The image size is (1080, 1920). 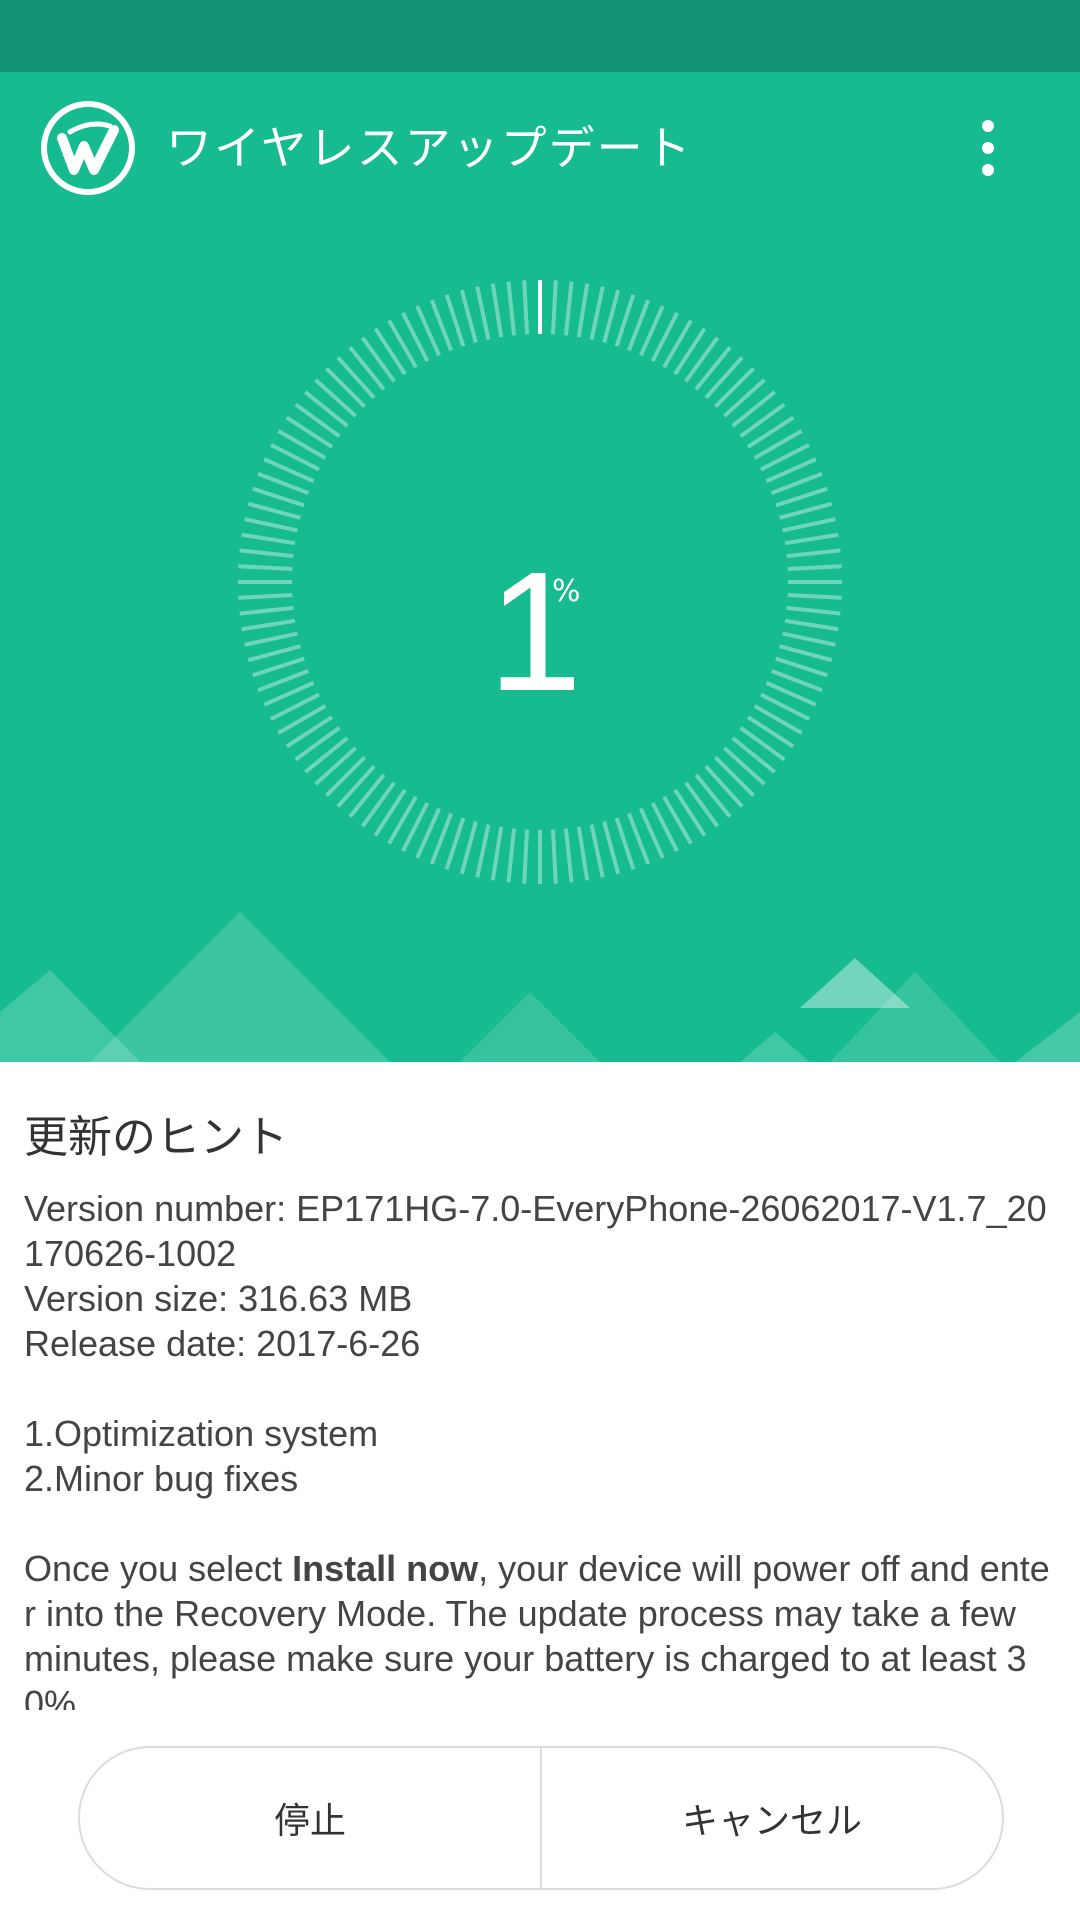 I want to click on stop-button: 停止, so click(x=310, y=1818).